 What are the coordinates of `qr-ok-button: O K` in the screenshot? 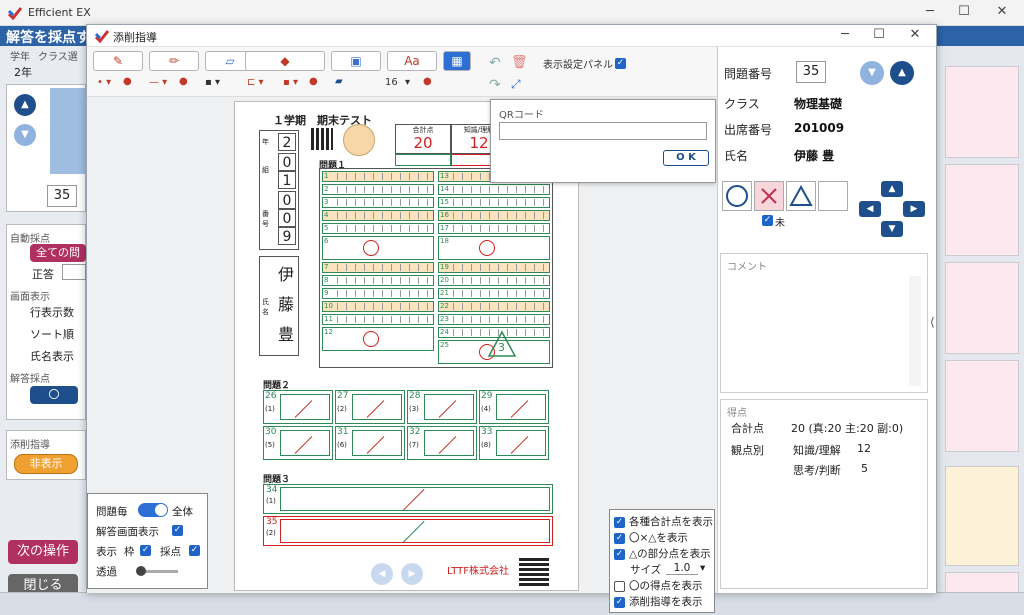 It's located at (686, 158).